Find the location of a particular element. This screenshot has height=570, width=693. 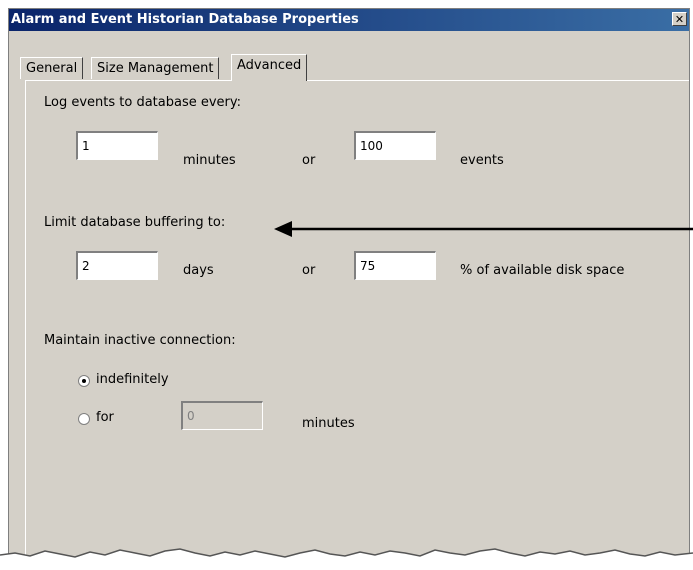

torn-edge is located at coordinates (346, 559).